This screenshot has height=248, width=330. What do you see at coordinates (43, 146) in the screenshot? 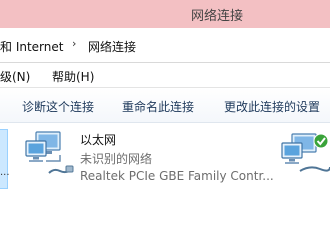
I see `network-adapter-icon` at bounding box center [43, 146].